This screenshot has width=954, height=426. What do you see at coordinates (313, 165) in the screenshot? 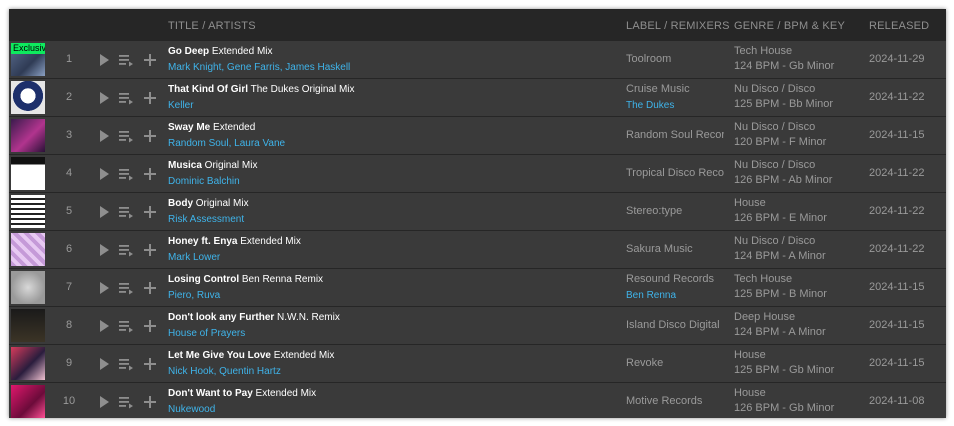
I see `track-title: Musica Original Mix` at bounding box center [313, 165].